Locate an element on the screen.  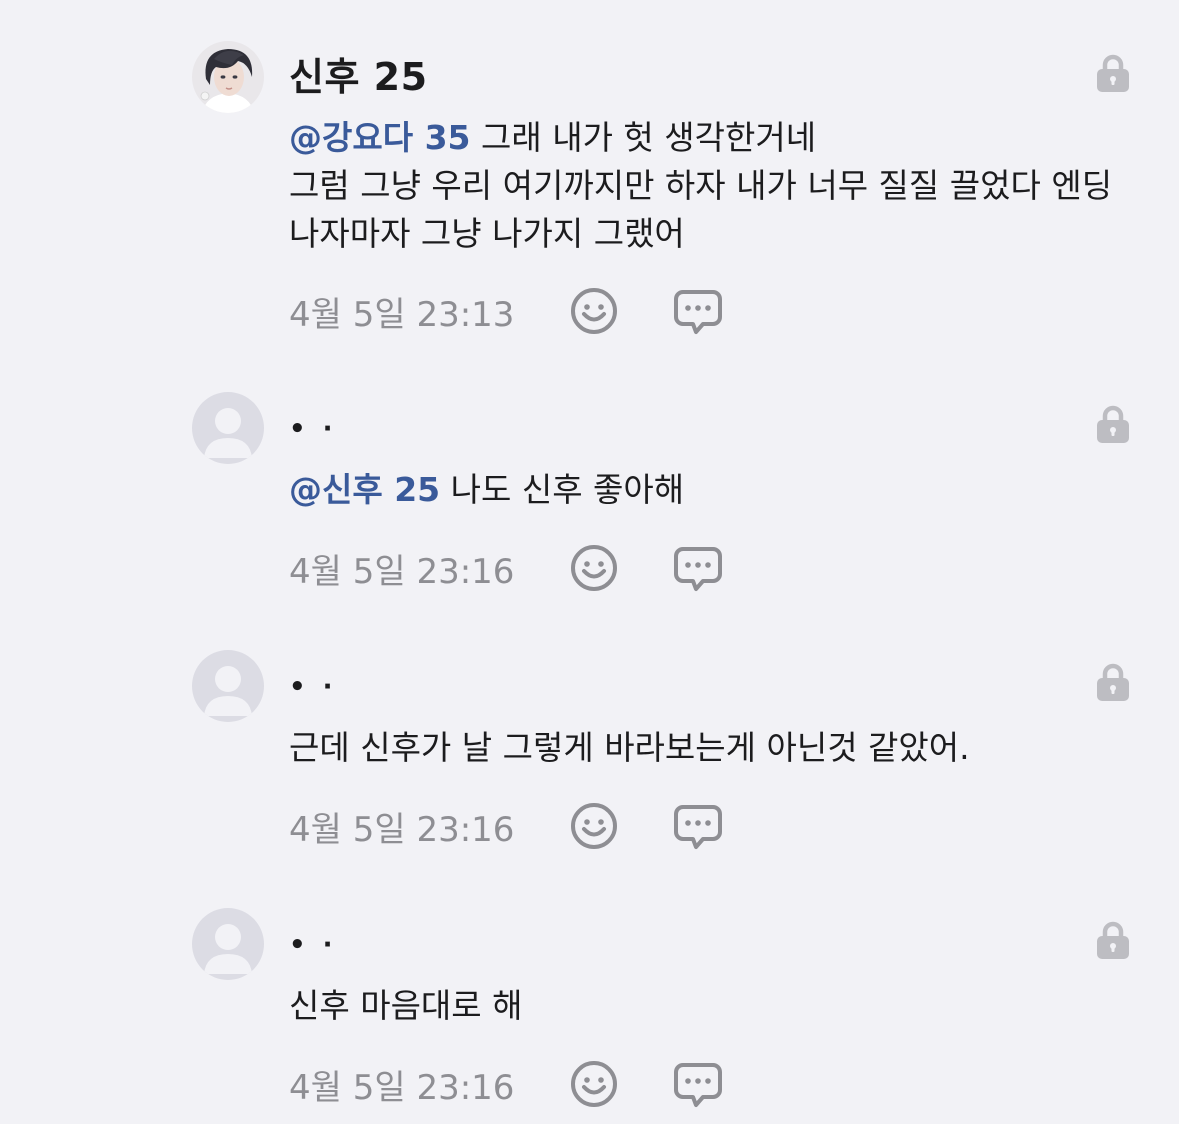
comment-line: 나자마자 그냥 나가지 그랬어 is located at coordinates (487, 233).